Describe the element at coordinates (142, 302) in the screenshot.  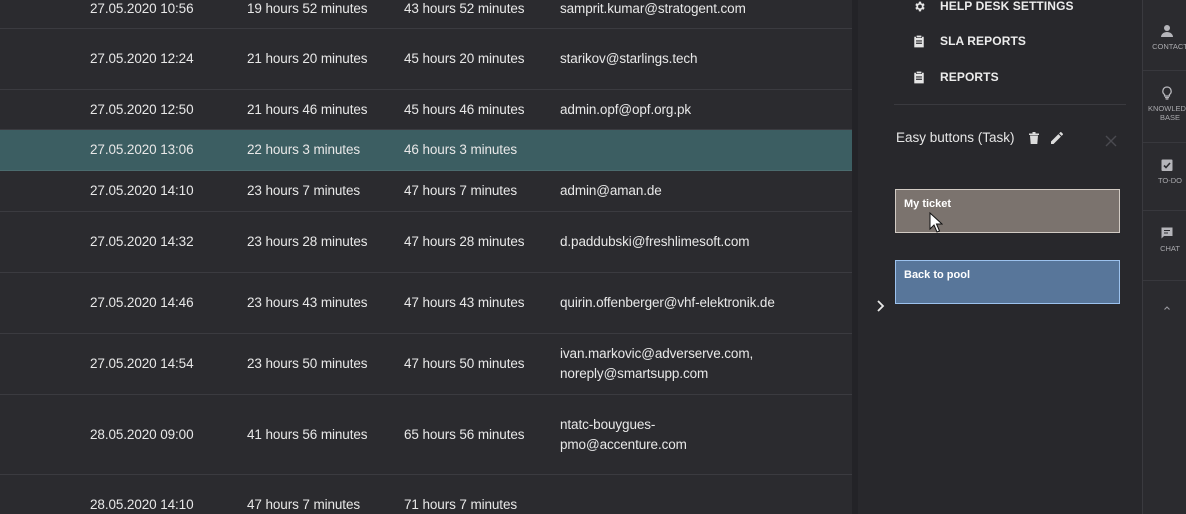
I see `row-date: 27.05.2020 14:46` at that location.